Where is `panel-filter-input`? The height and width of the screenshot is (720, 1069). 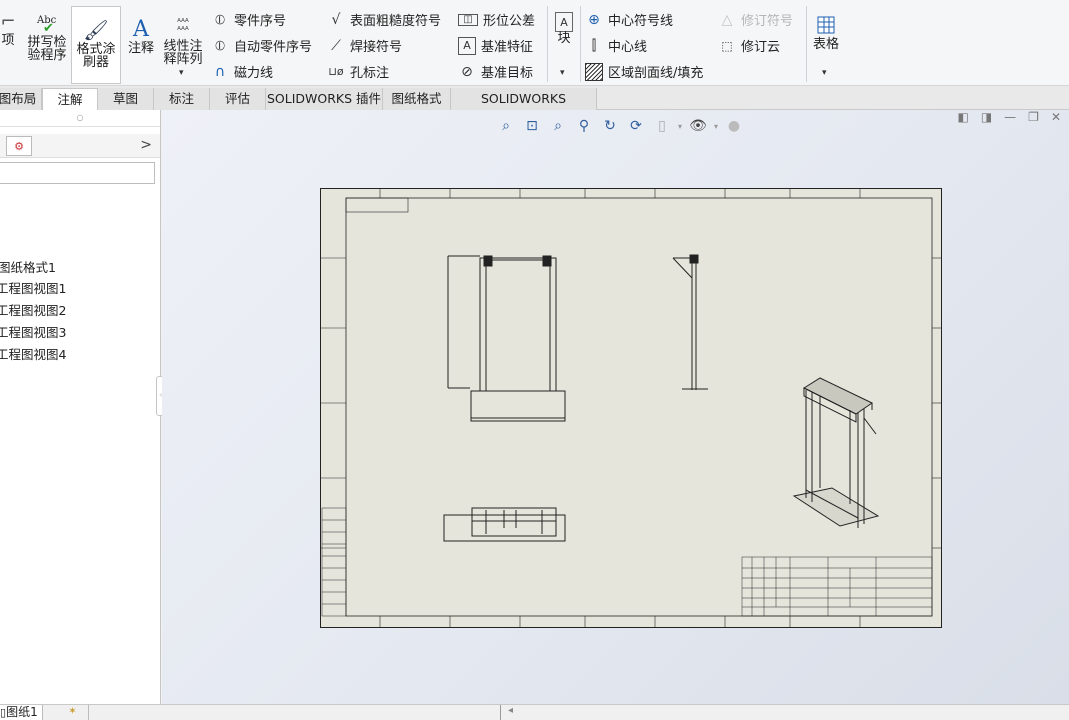
panel-filter-input is located at coordinates (77, 173).